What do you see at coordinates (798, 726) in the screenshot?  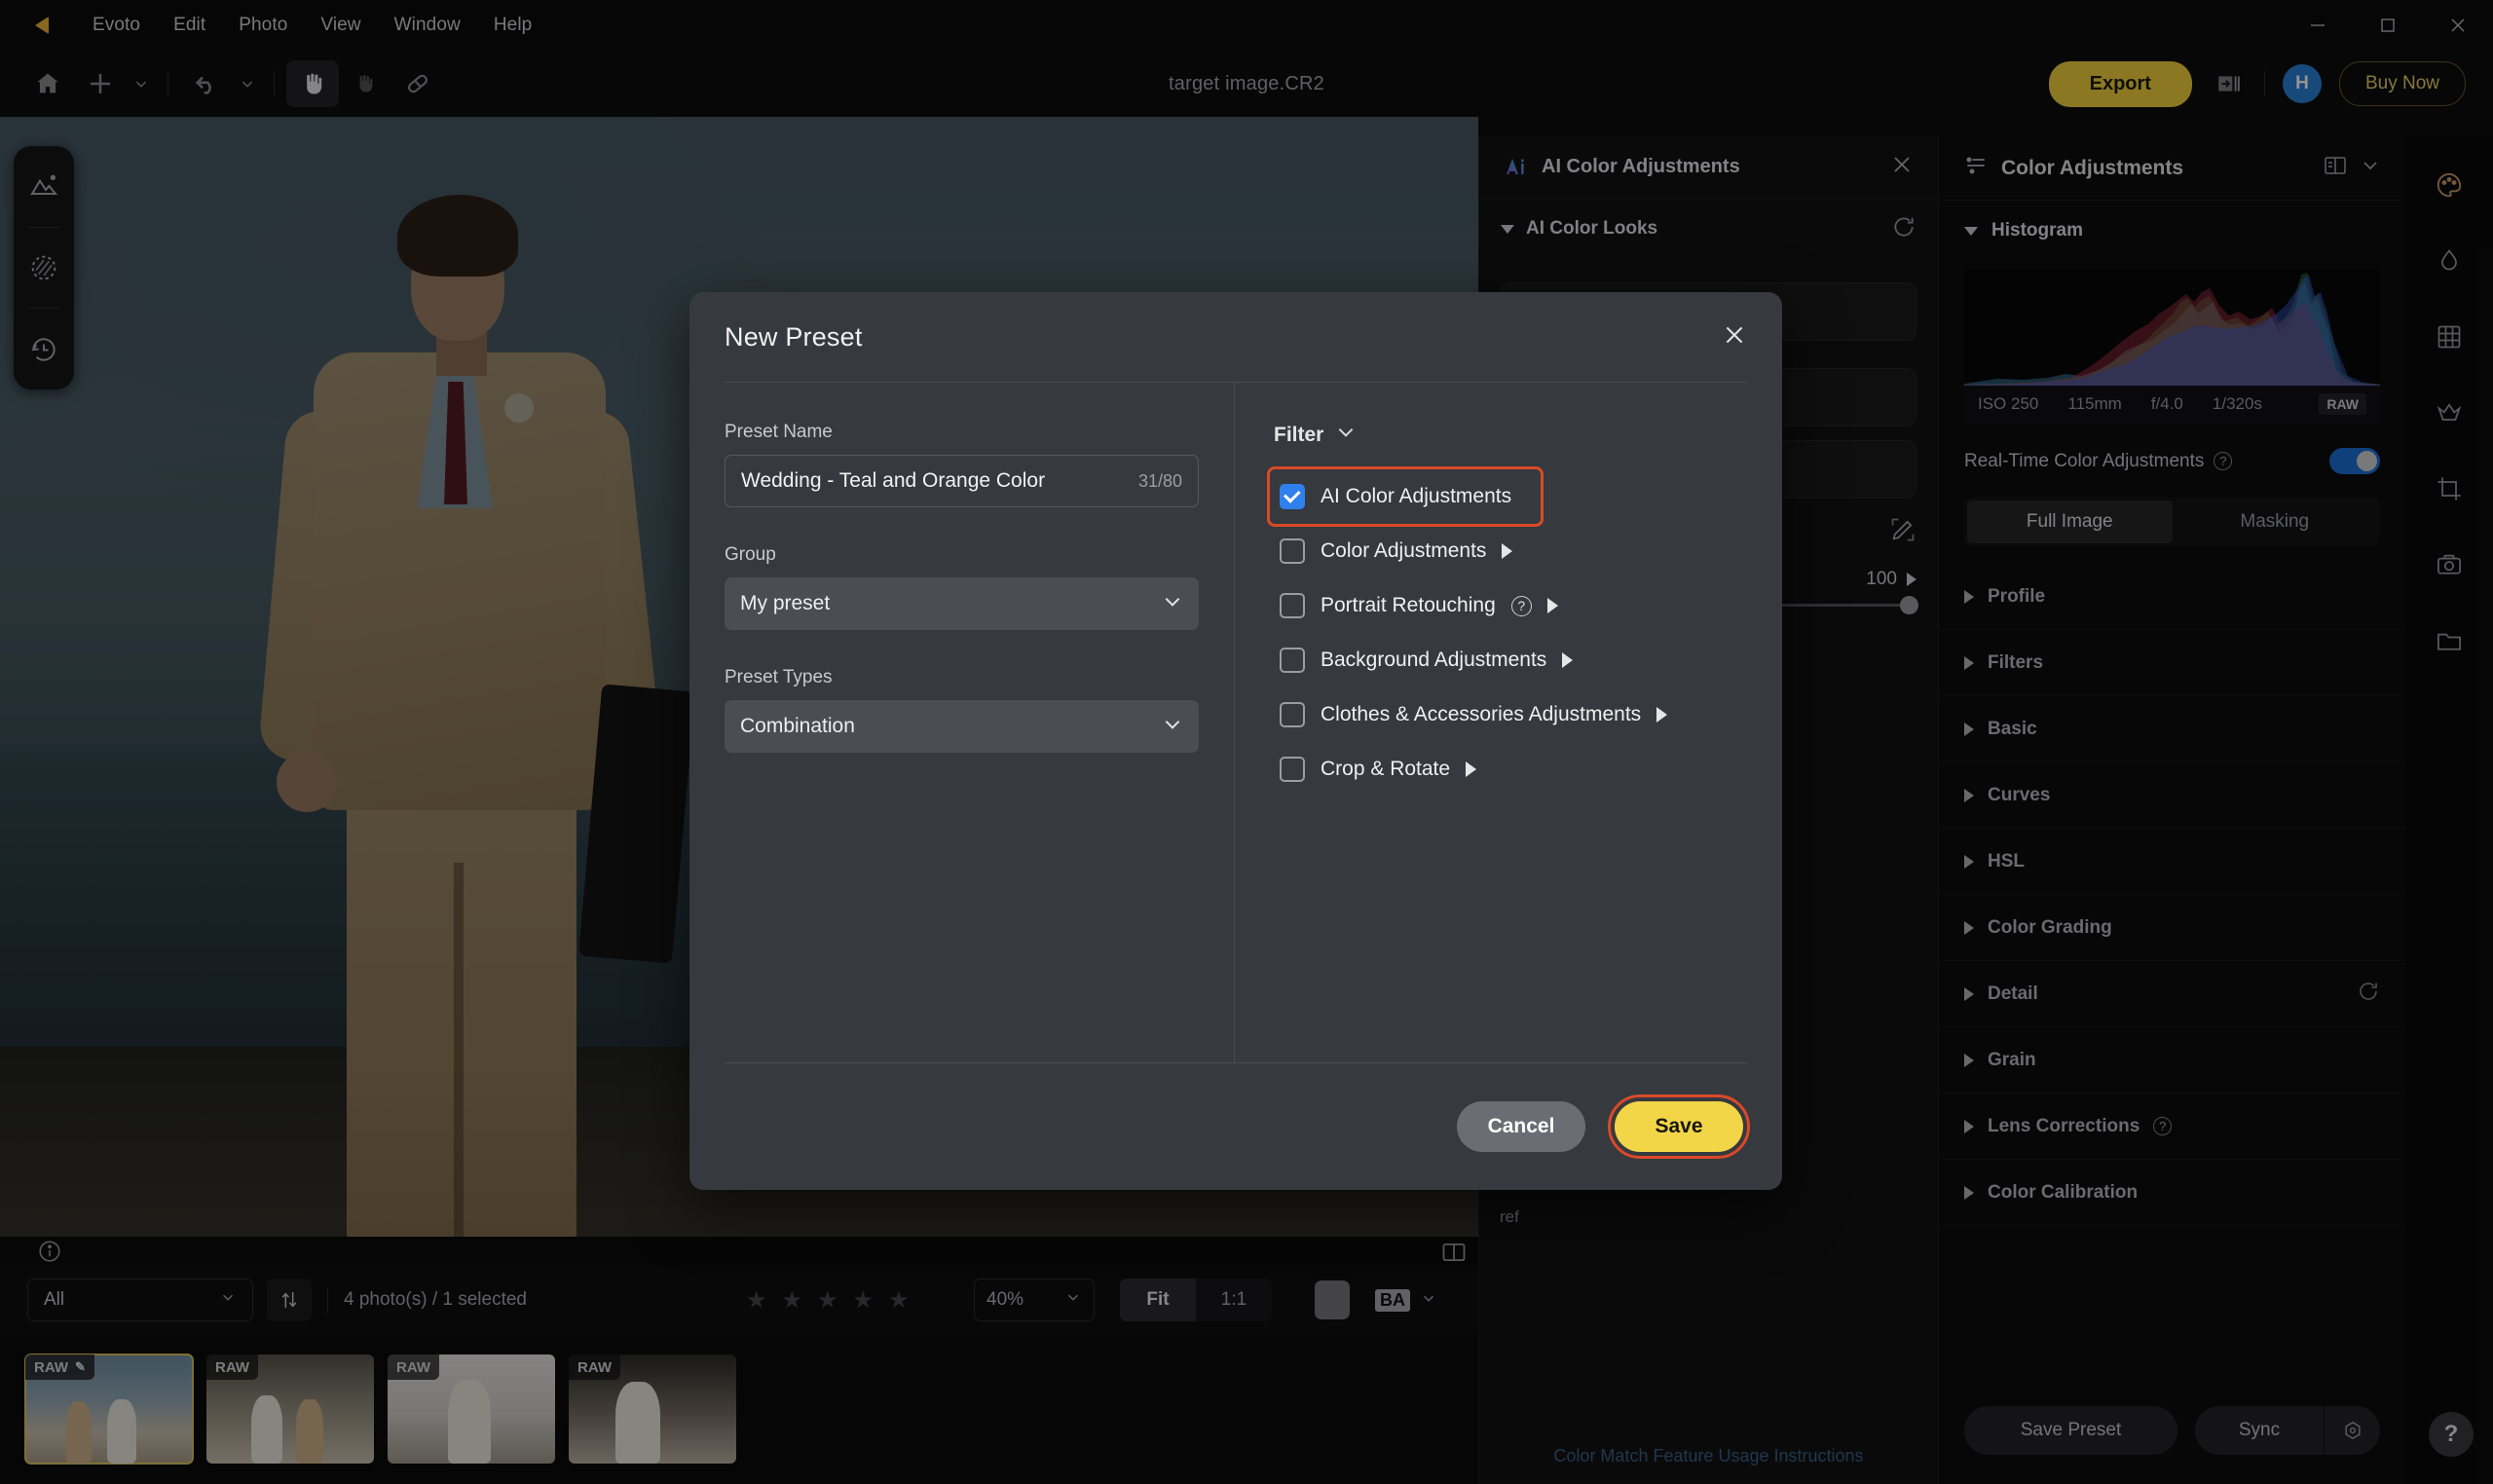 I see `preset-types-value: Combination` at bounding box center [798, 726].